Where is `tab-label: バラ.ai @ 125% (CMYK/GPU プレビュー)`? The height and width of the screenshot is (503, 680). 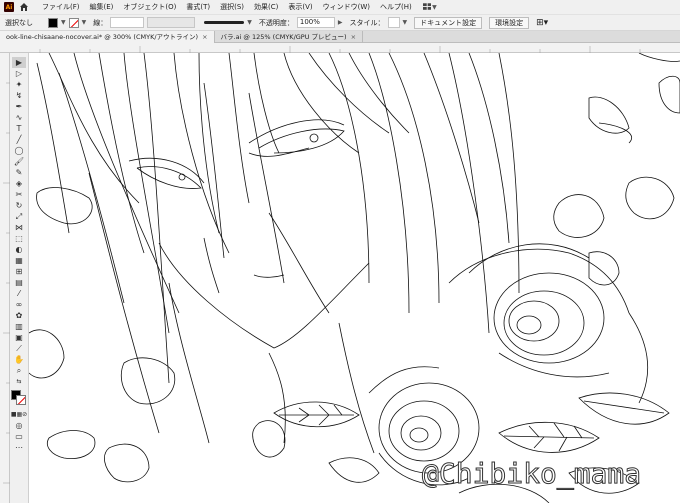 tab-label: バラ.ai @ 125% (CMYK/GPU プレビュー) is located at coordinates (283, 37).